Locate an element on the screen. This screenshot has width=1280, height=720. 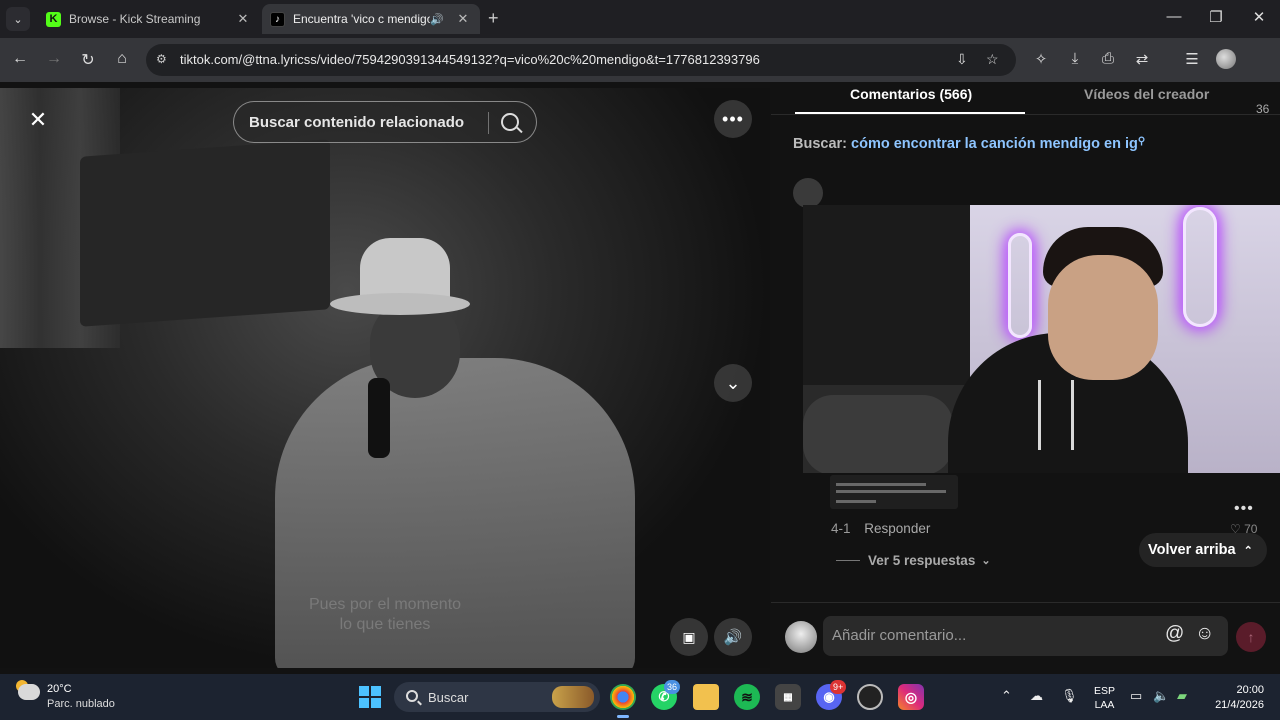
site-info-icon: ⚙ is located at coordinates (161, 59).